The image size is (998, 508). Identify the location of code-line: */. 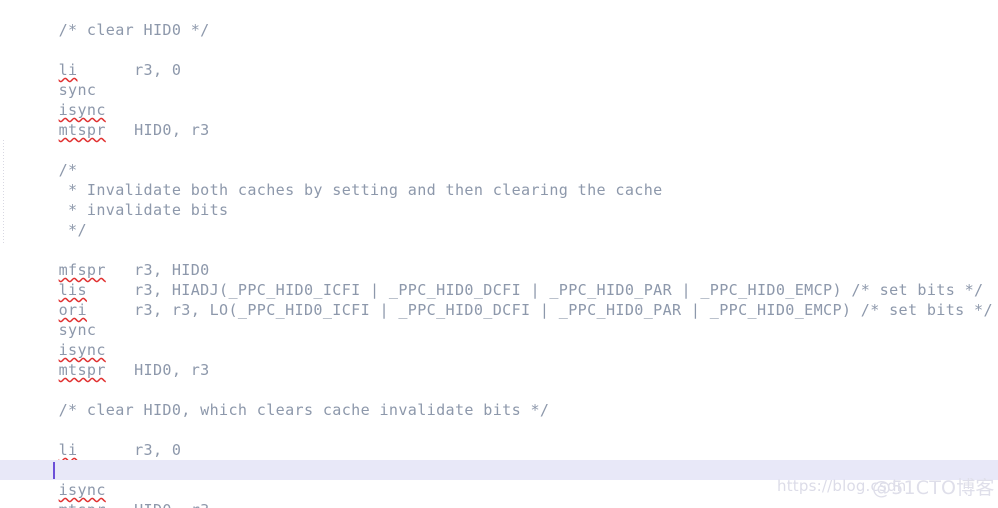
(499, 219).